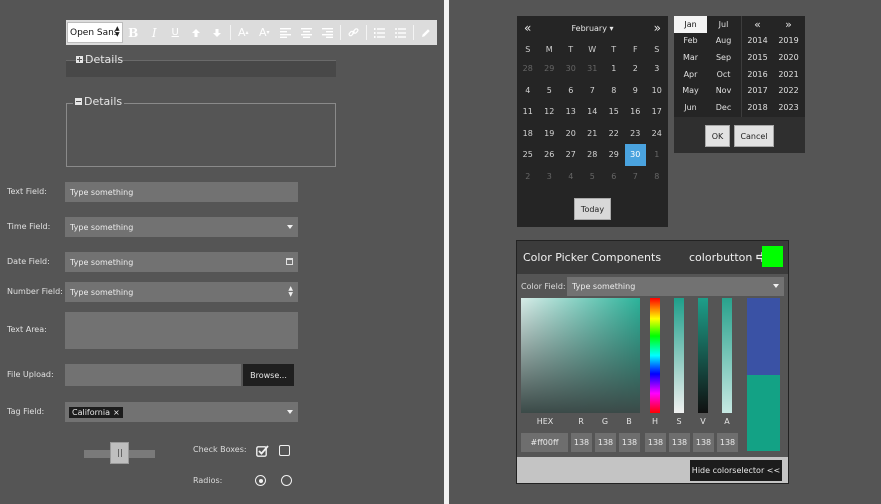  Describe the element at coordinates (757, 24) in the screenshot. I see `prev-years-button: «` at that location.